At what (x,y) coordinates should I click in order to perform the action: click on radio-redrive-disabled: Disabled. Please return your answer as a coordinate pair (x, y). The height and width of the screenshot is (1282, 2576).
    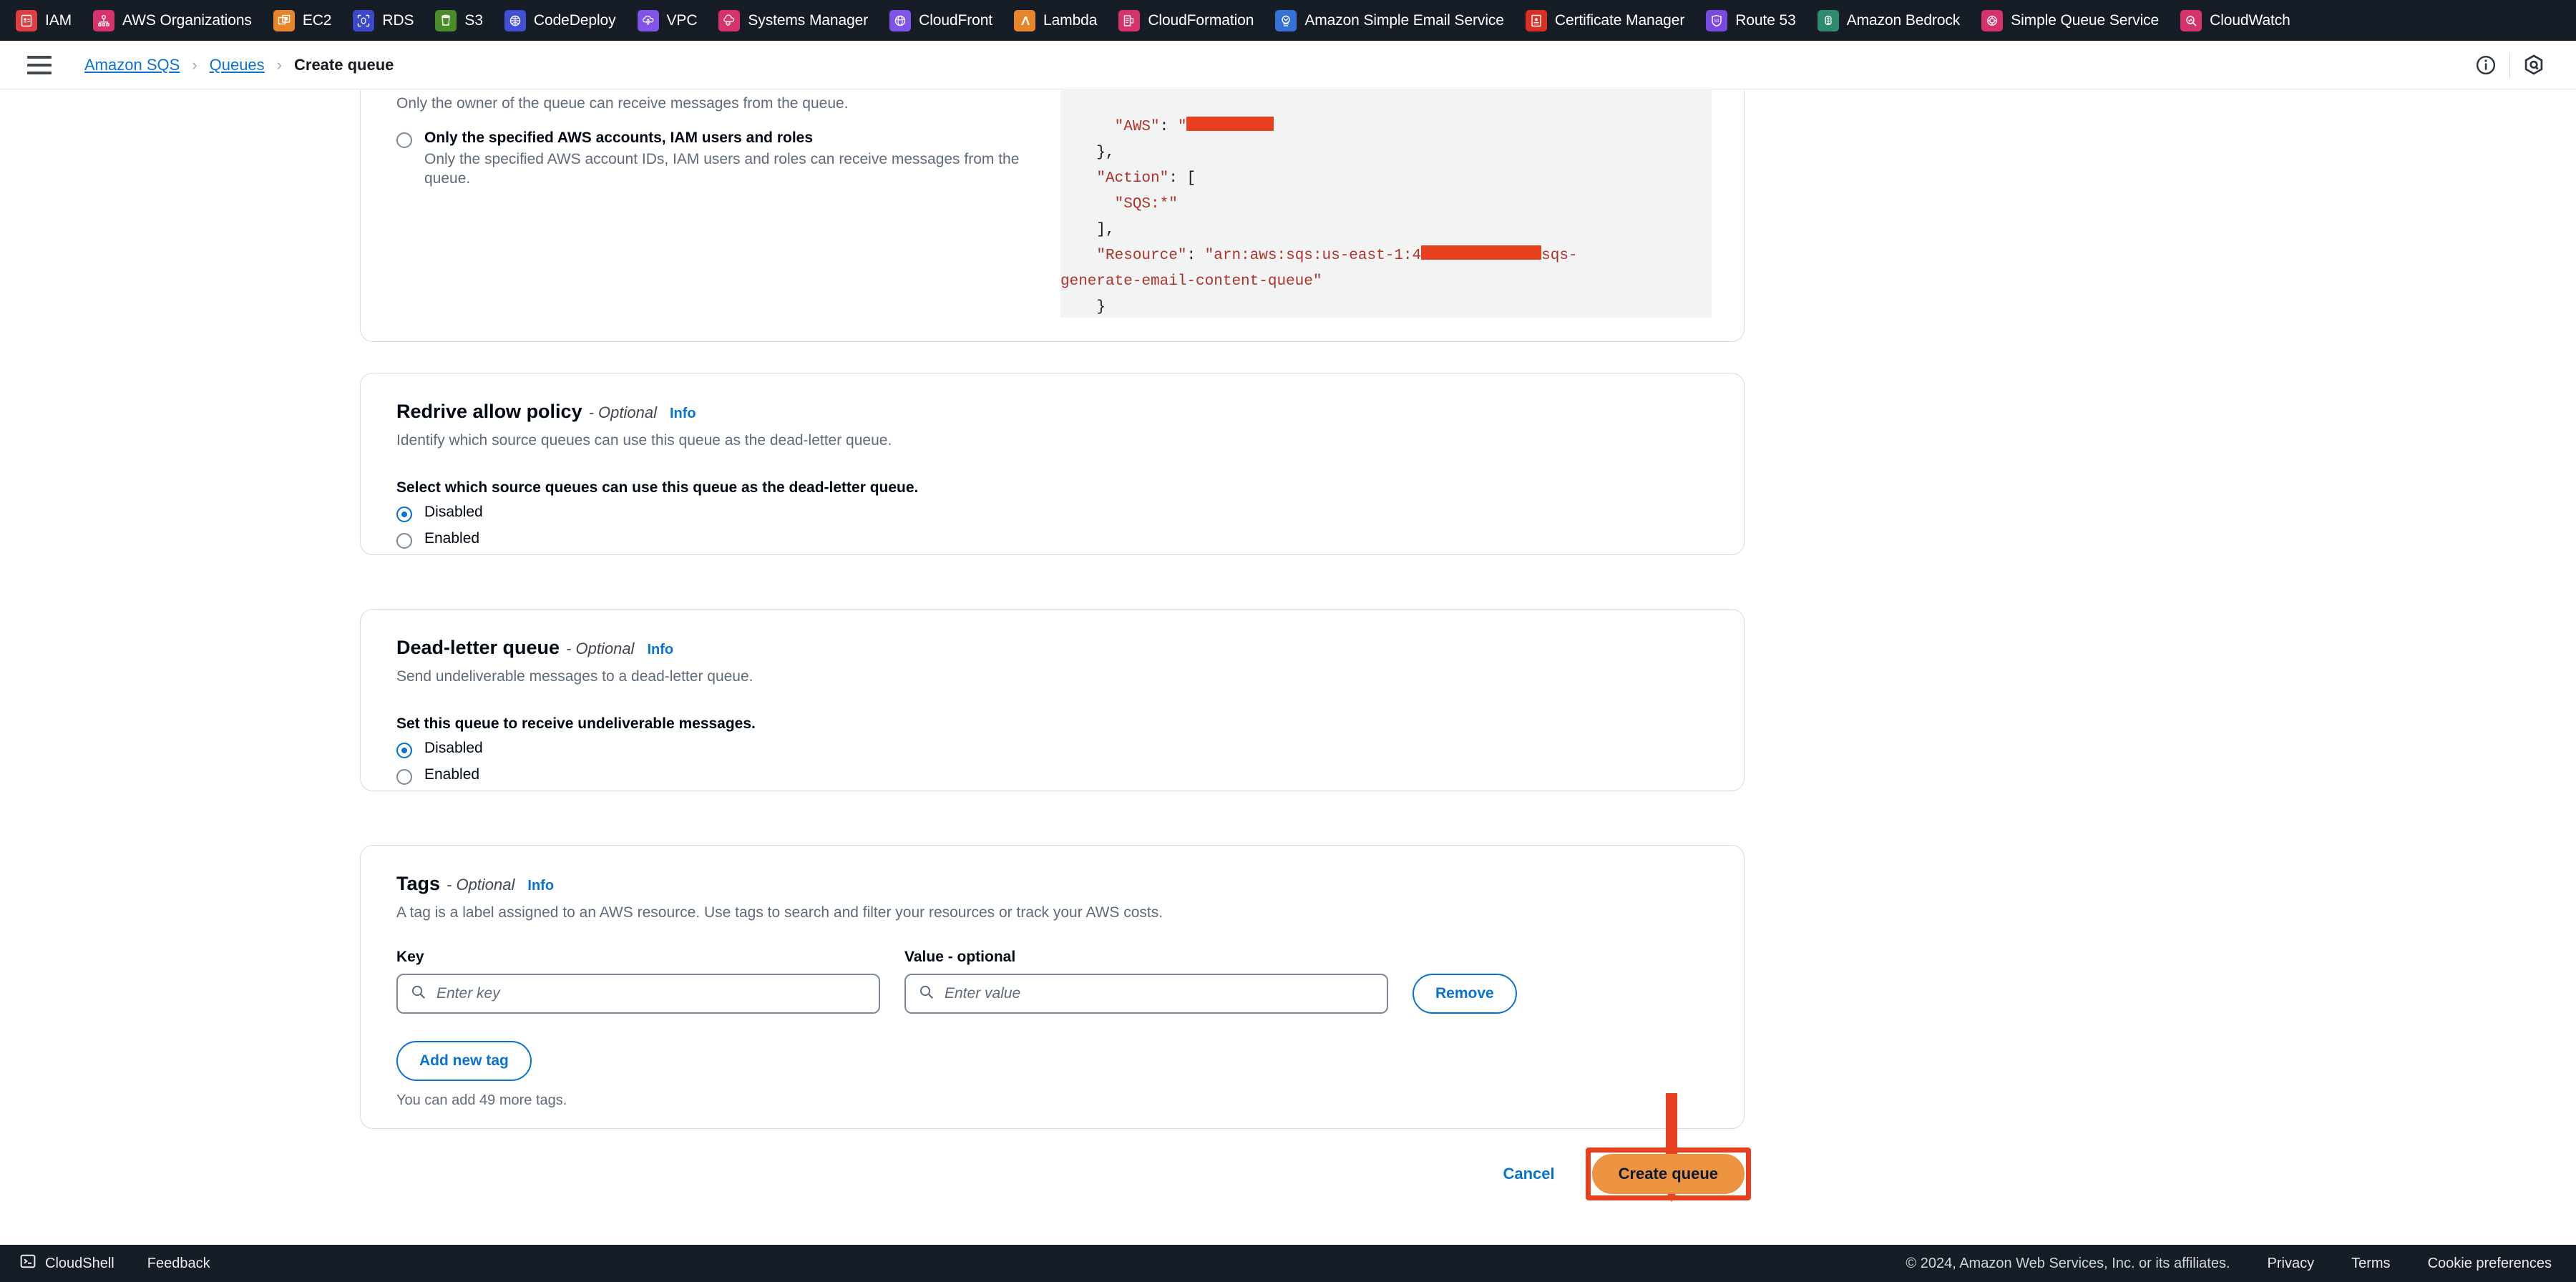
    Looking at the image, I should click on (1052, 513).